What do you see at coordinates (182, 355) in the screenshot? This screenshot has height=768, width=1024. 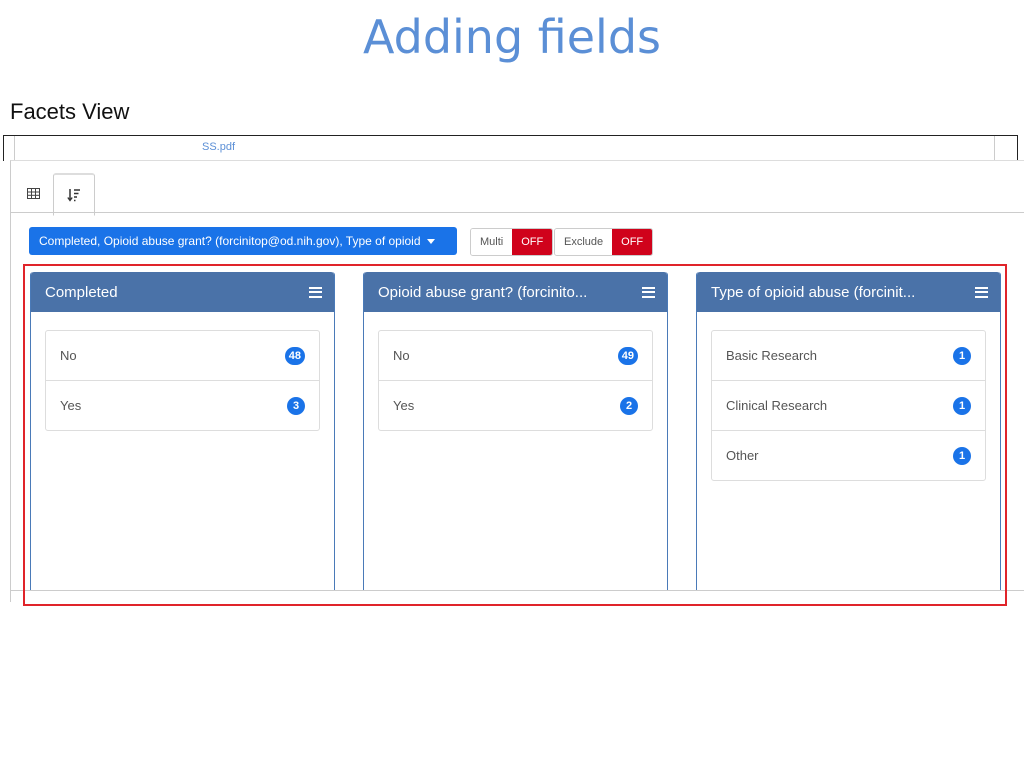 I see `facet-item: No 48` at bounding box center [182, 355].